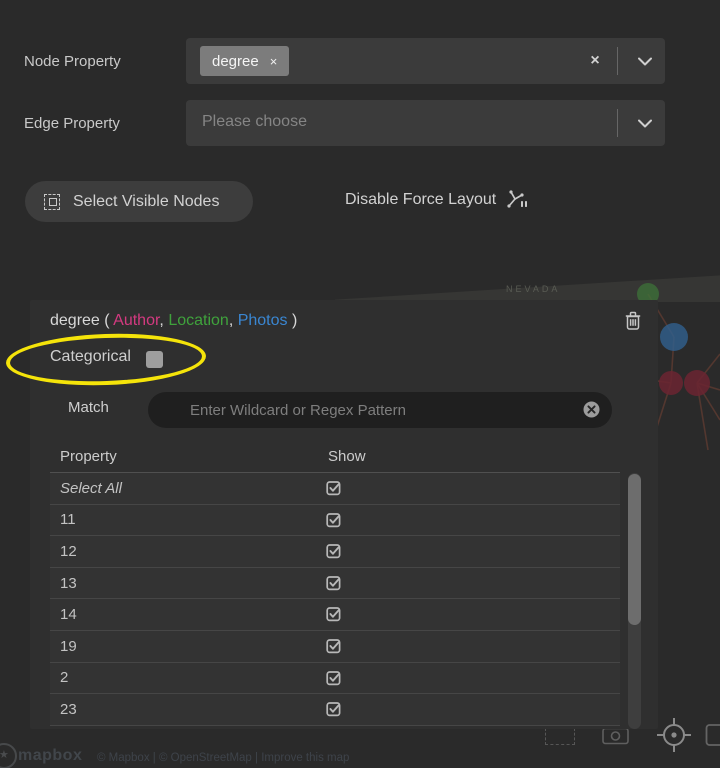 Image resolution: width=720 pixels, height=768 pixels. Describe the element at coordinates (68, 583) in the screenshot. I see `property-value: 13` at that location.